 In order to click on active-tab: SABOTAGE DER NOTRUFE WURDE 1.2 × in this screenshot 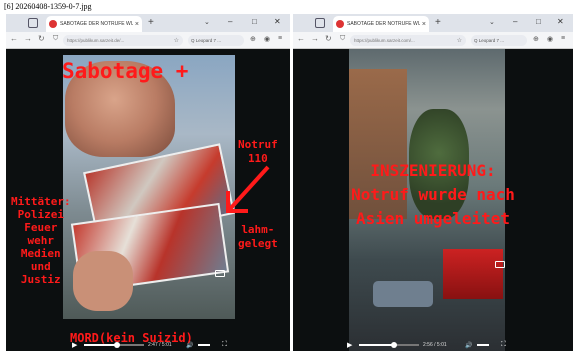, I will do `click(381, 24)`.